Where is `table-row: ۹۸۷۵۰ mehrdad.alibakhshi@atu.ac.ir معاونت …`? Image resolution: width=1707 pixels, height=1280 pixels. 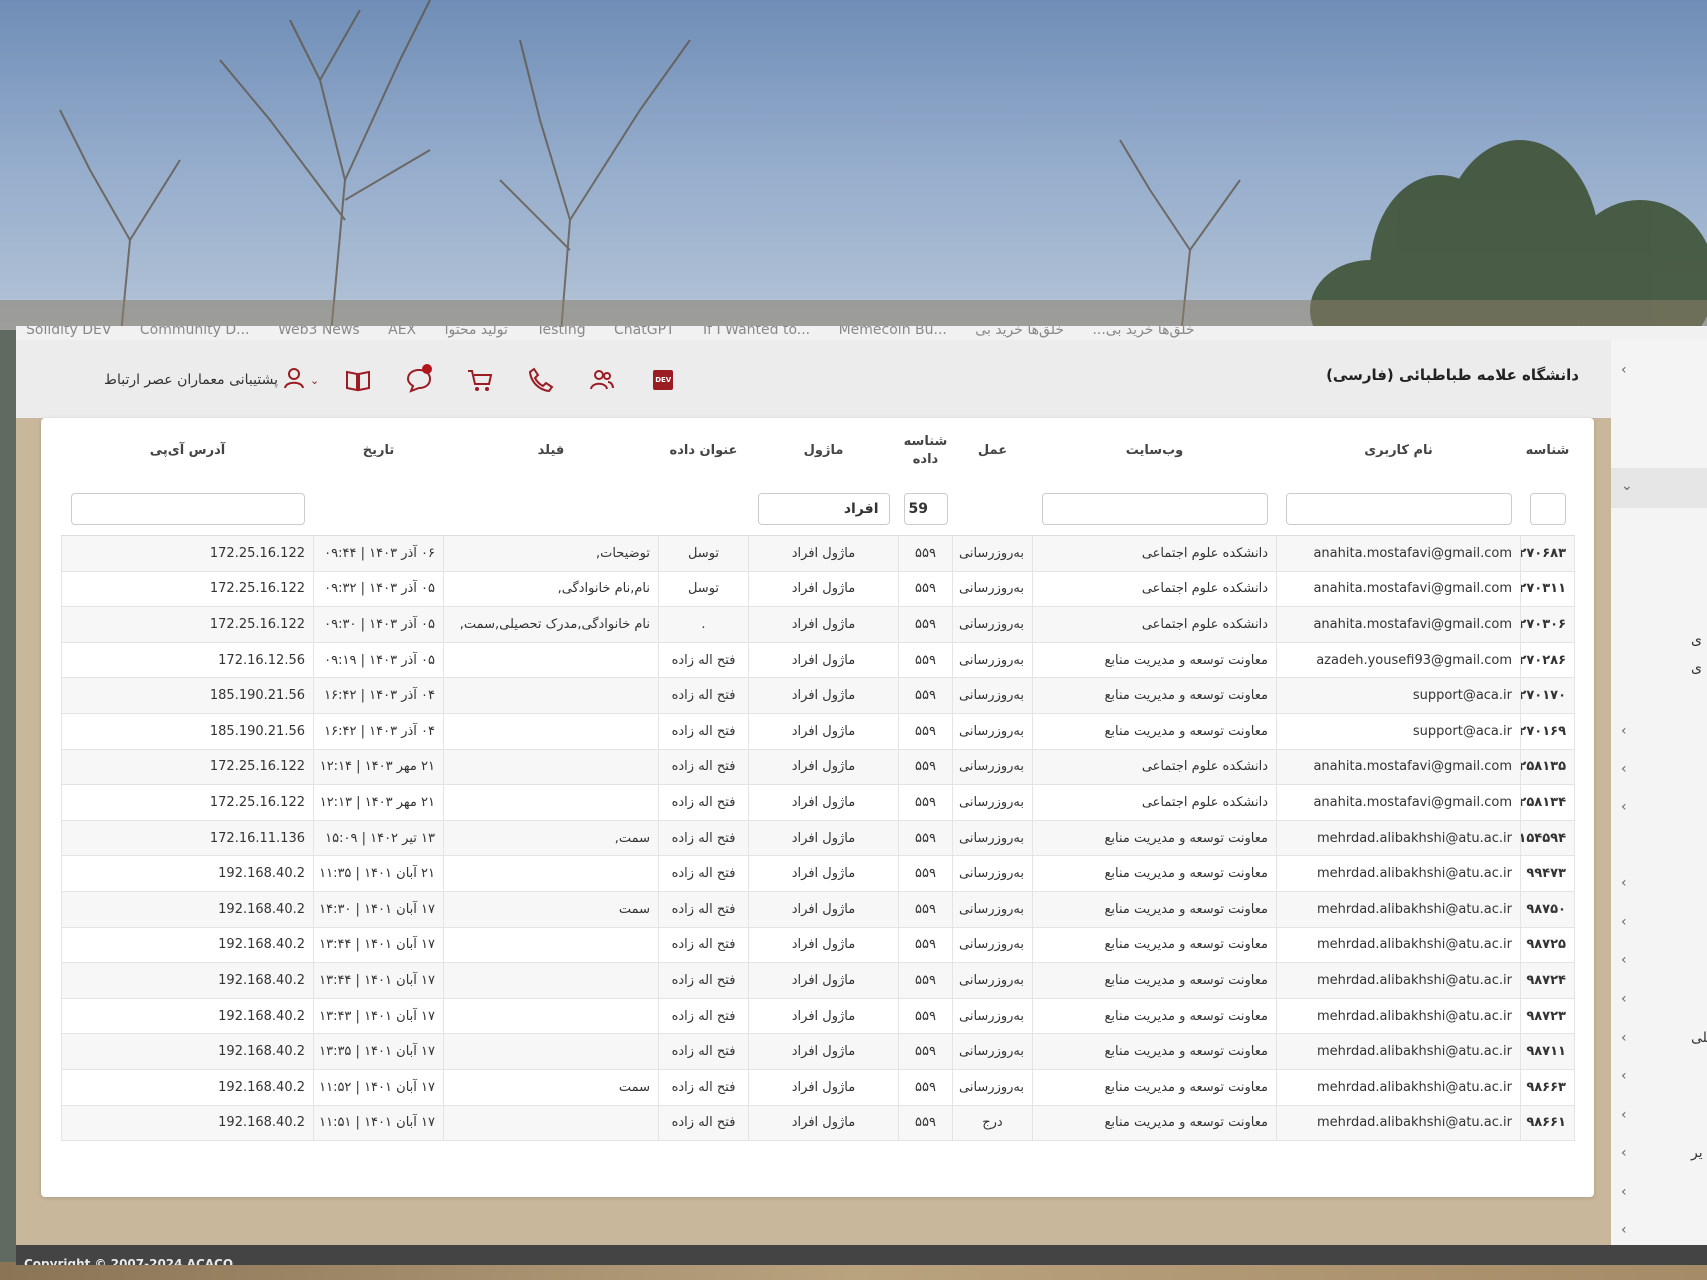 table-row: ۹۸۷۵۰ mehrdad.alibakhshi@atu.ac.ir معاونت … is located at coordinates (818, 909).